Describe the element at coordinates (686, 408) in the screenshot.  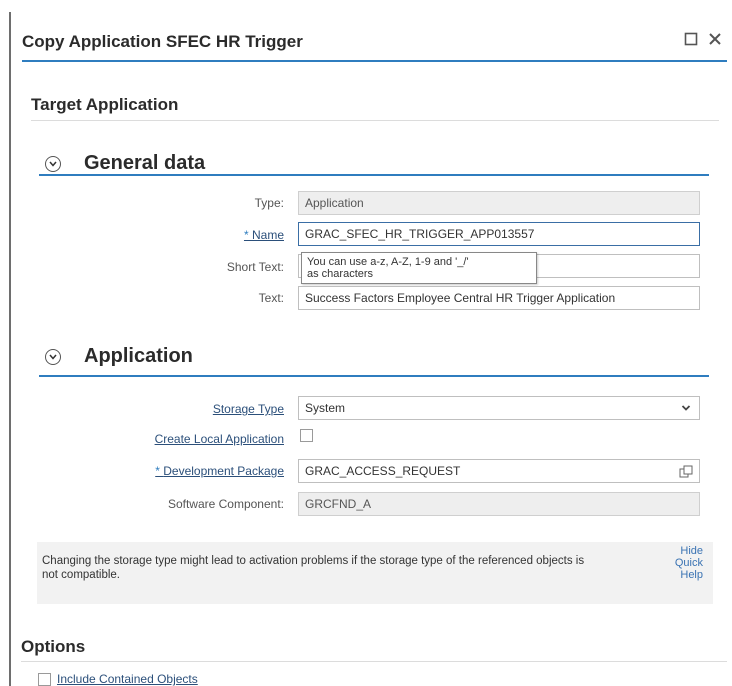
I see `chevron-down-icon` at that location.